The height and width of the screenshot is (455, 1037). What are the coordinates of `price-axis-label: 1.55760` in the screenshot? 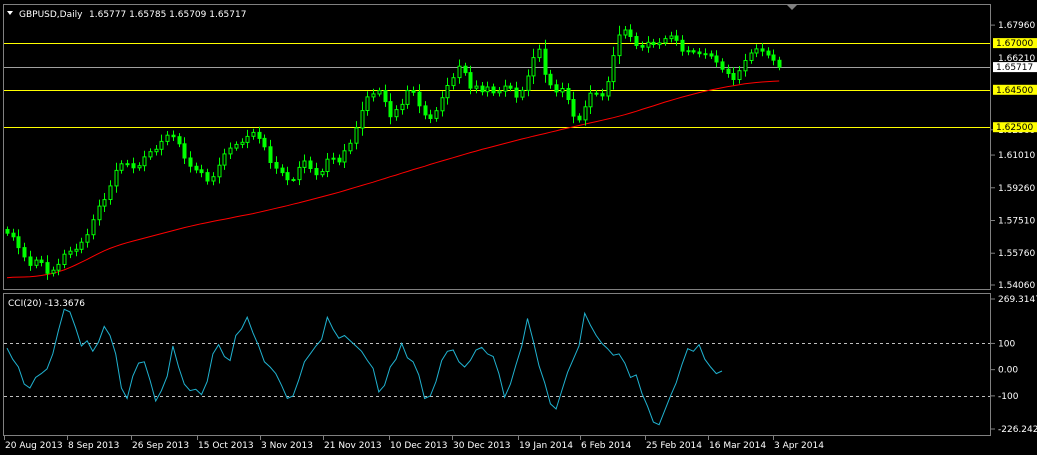 It's located at (1016, 254).